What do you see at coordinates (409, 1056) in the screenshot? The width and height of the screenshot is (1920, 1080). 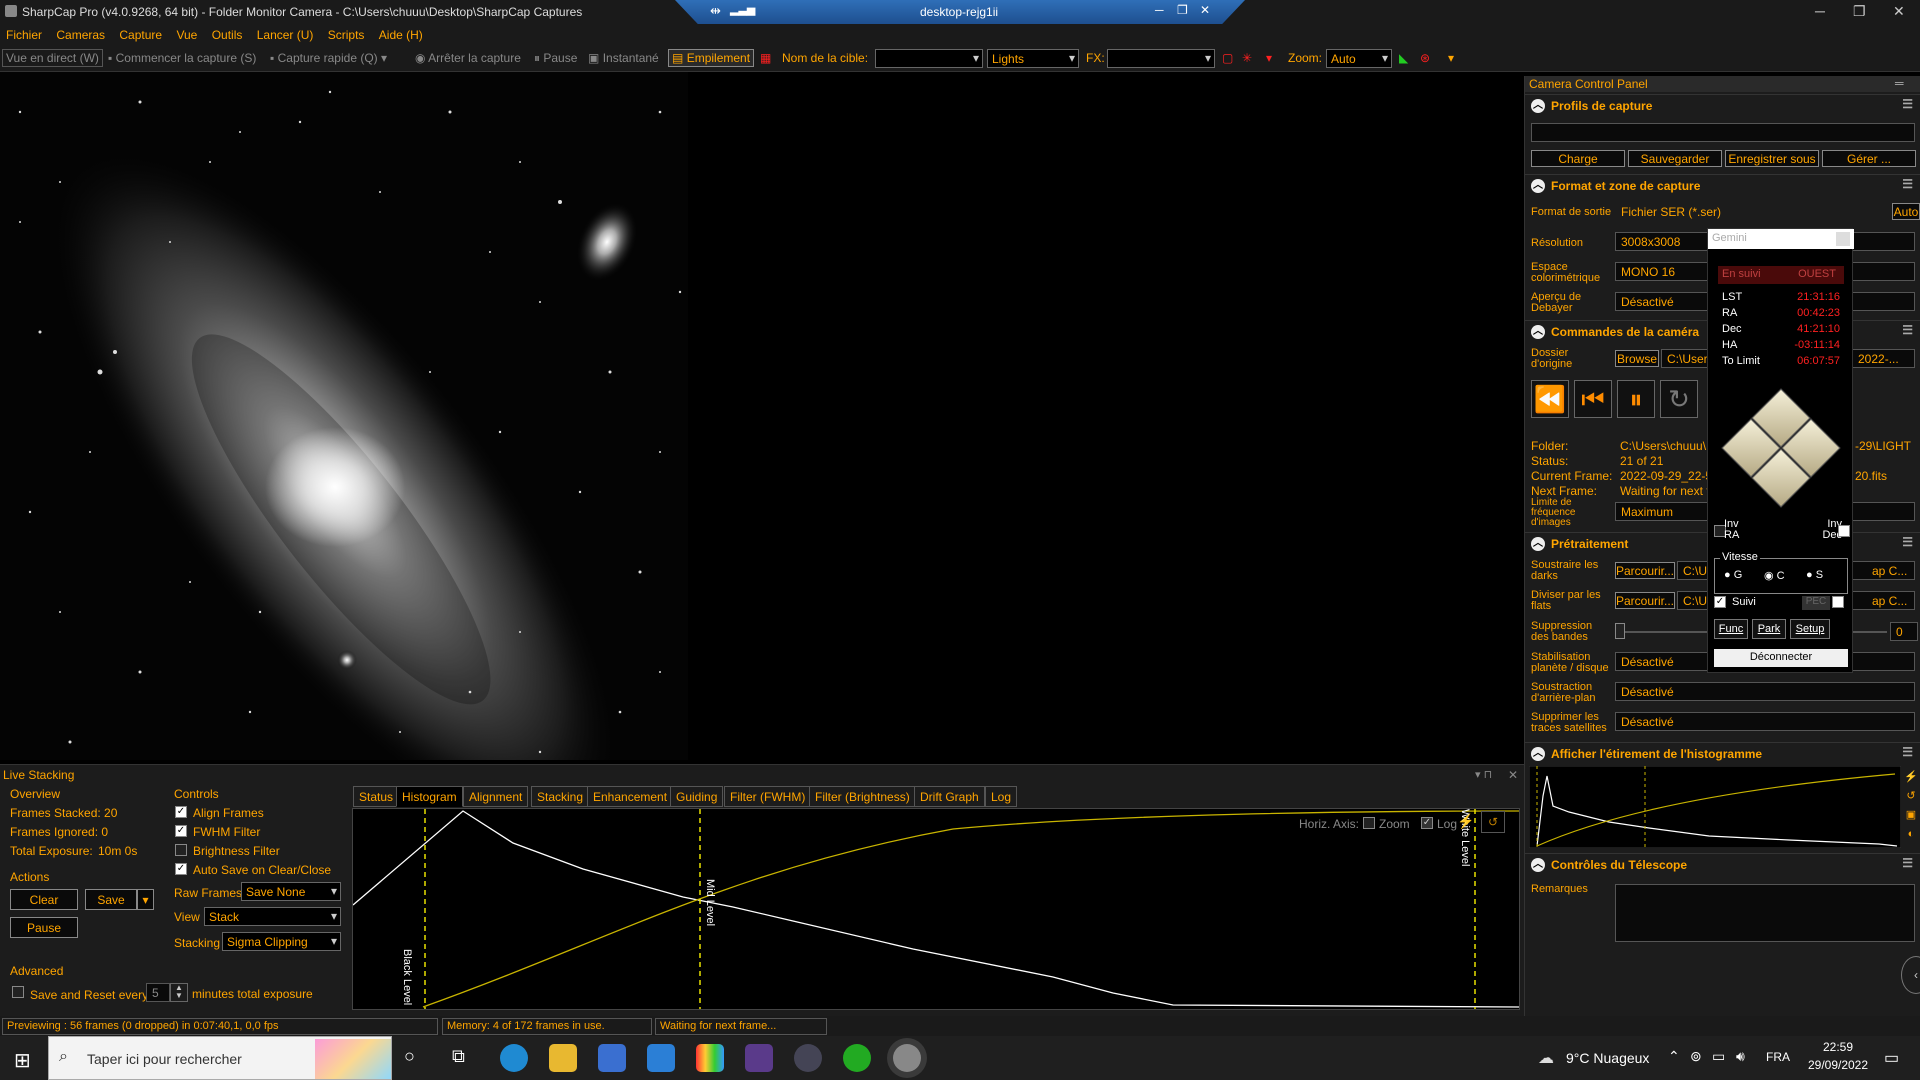 I see `cortana-icon: ○` at bounding box center [409, 1056].